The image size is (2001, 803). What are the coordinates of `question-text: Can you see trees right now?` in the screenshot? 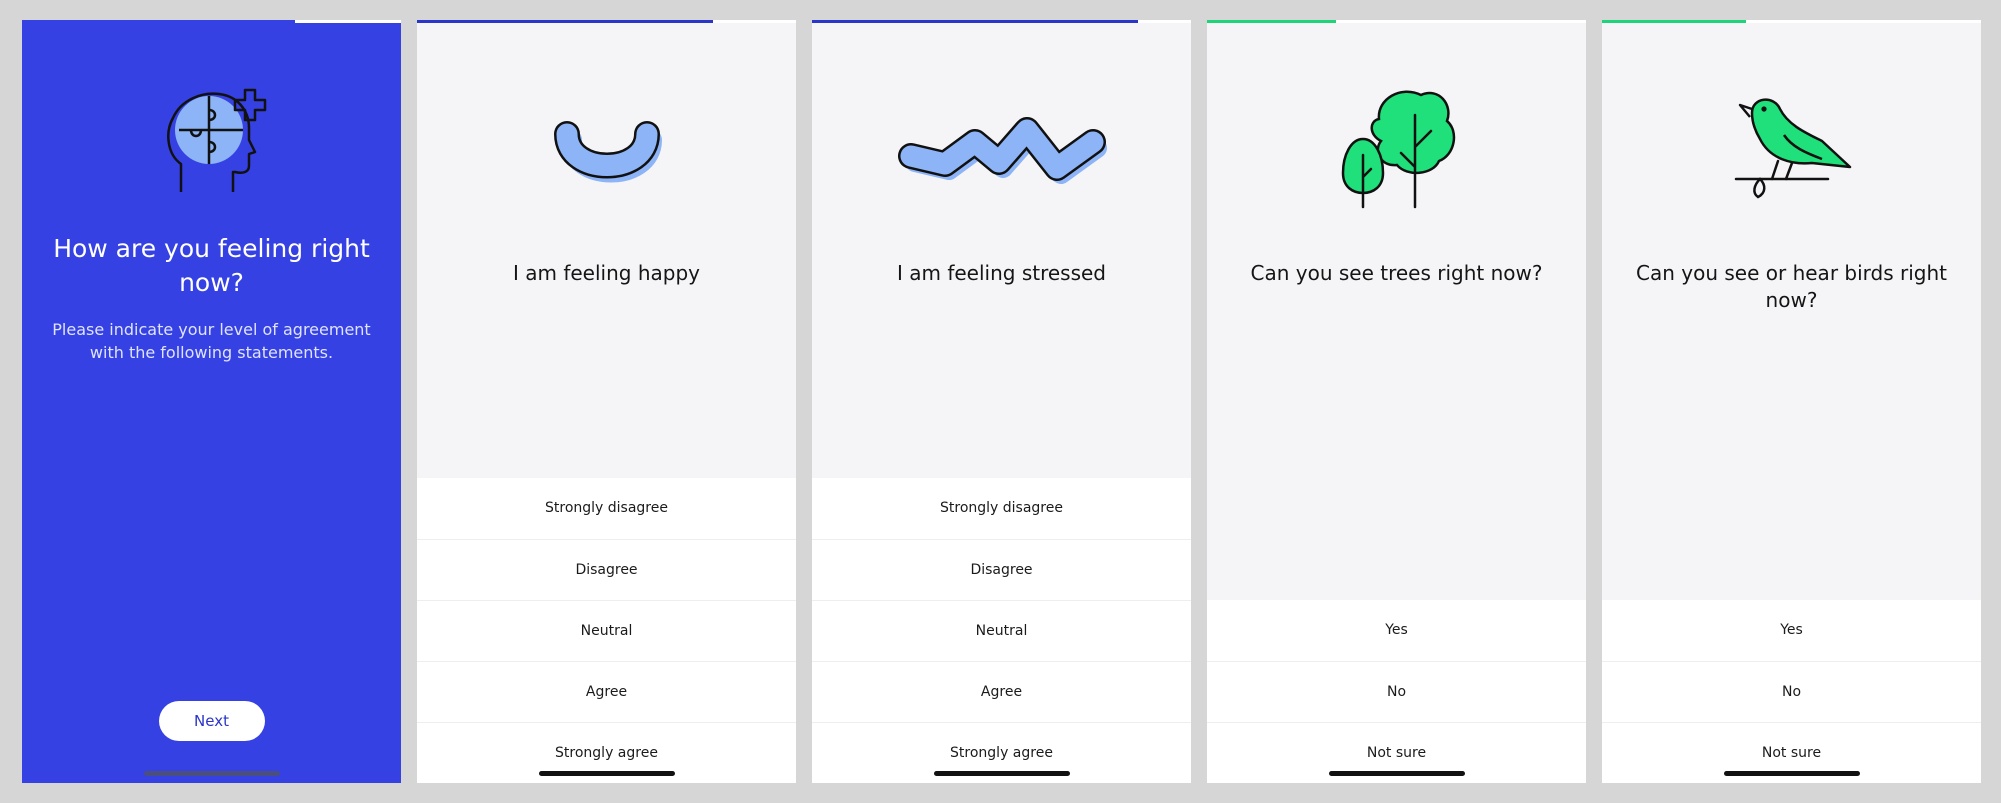 It's located at (1396, 273).